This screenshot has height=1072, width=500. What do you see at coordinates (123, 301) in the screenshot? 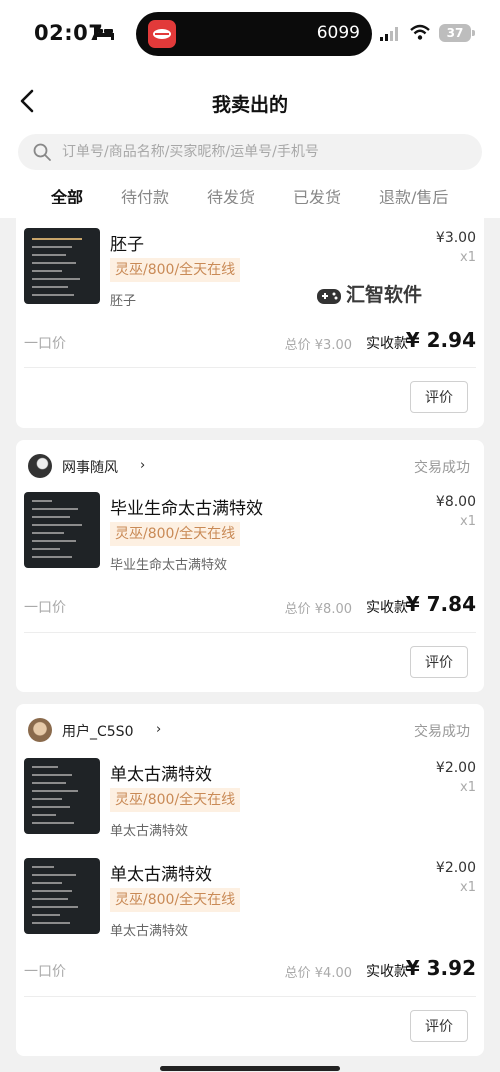
I see `item-subtitle: 胚子` at bounding box center [123, 301].